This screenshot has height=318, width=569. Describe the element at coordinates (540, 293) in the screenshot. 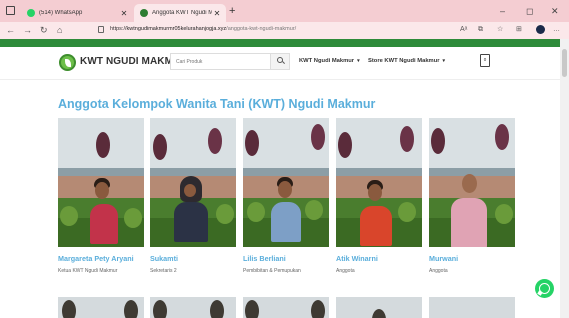

I see `whatsapp-icon-tail` at that location.